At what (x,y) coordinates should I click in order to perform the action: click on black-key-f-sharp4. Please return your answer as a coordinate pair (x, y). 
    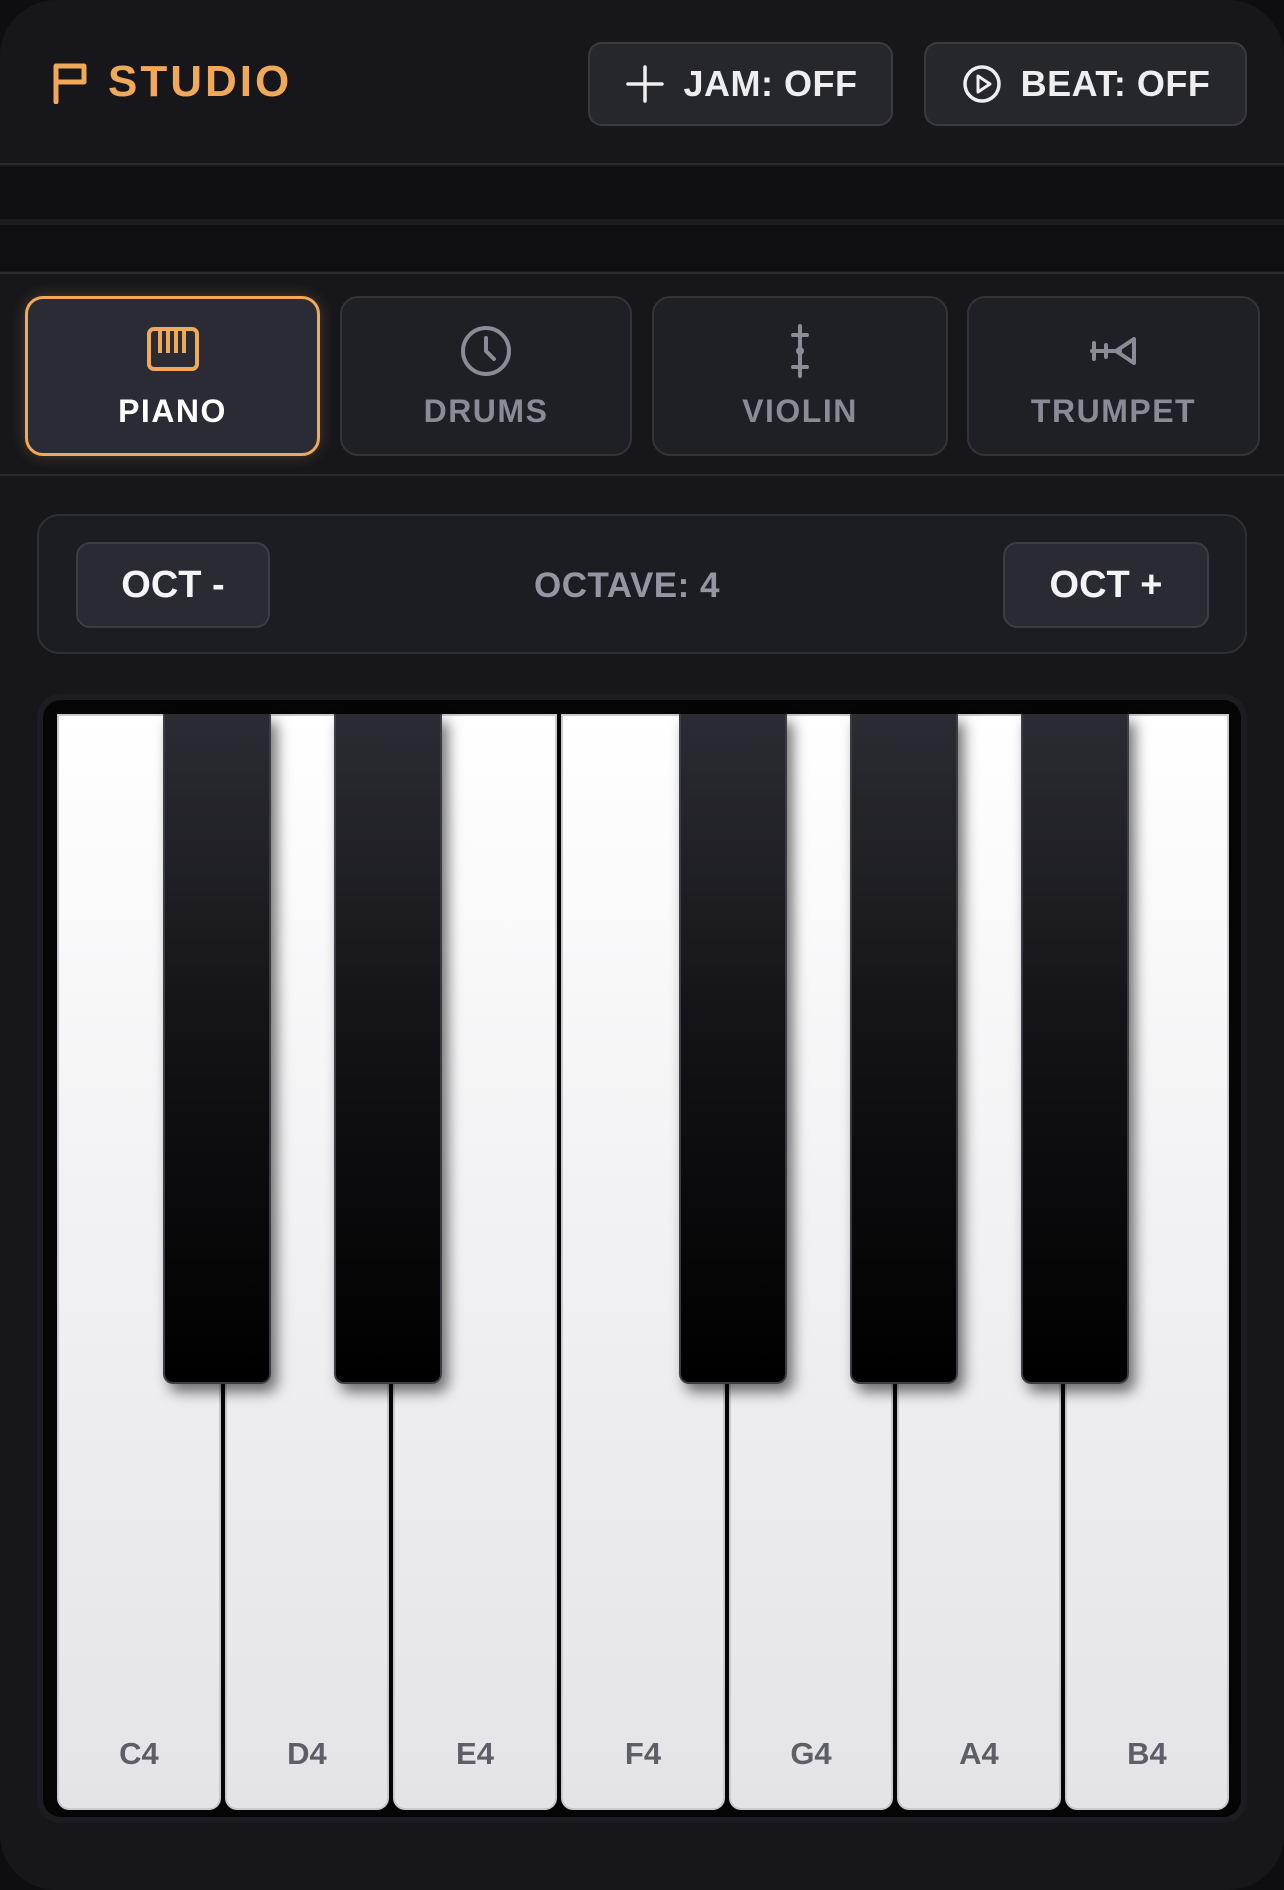
    Looking at the image, I should click on (733, 1049).